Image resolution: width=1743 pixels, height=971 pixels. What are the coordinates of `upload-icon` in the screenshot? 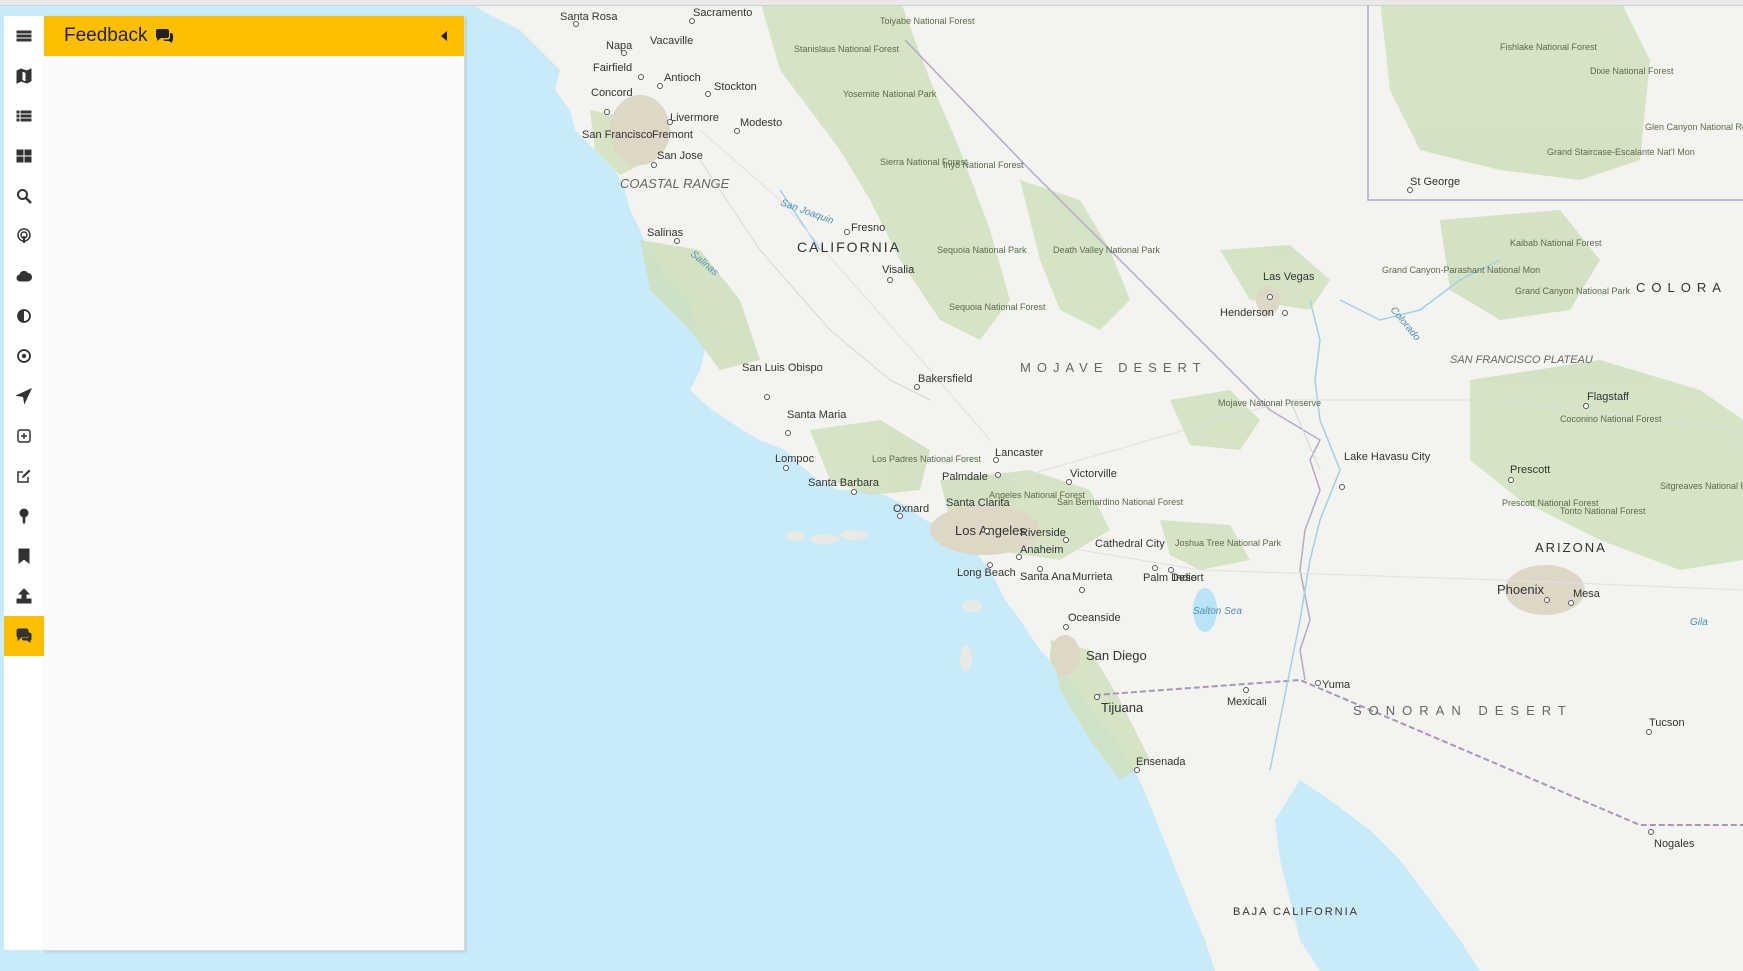 It's located at (24, 596).